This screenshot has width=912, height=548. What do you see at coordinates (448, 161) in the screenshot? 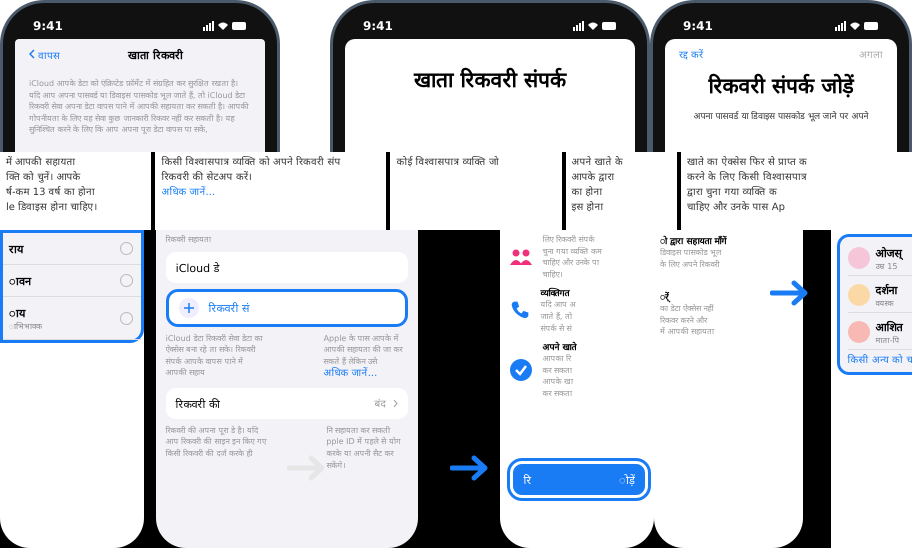
I see `text-fragment: कोई विश्वासपात्र व्यक्ति जो` at bounding box center [448, 161].